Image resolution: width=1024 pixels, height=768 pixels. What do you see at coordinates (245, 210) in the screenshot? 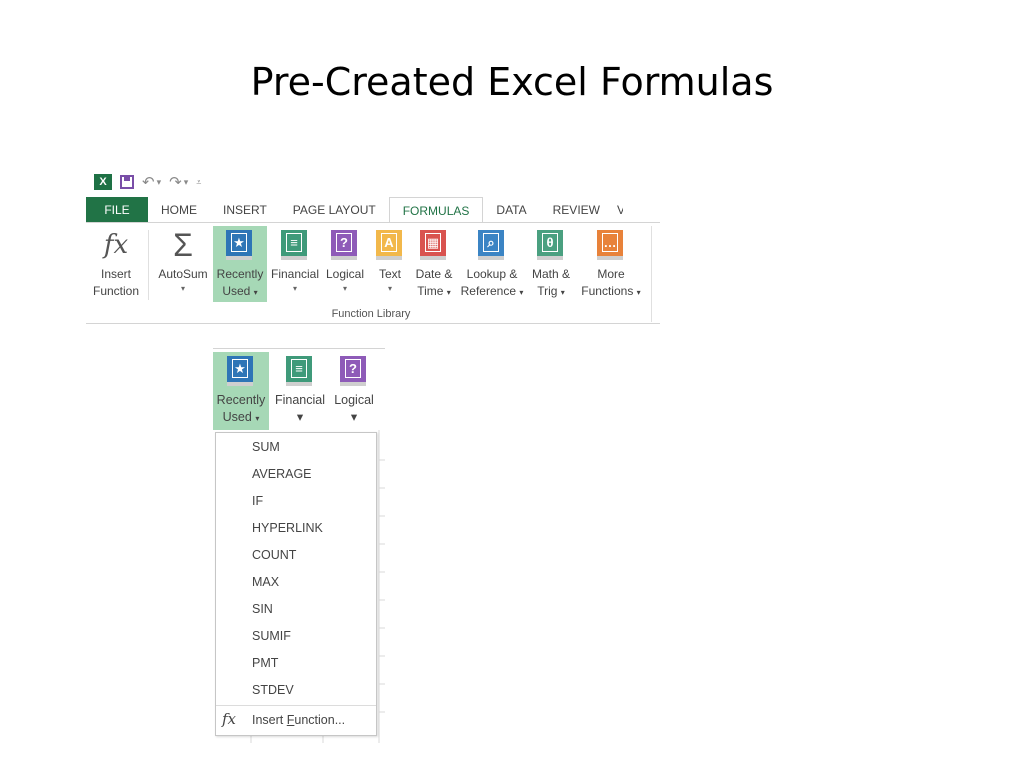
I see `tab-insert: INSERT` at bounding box center [245, 210].